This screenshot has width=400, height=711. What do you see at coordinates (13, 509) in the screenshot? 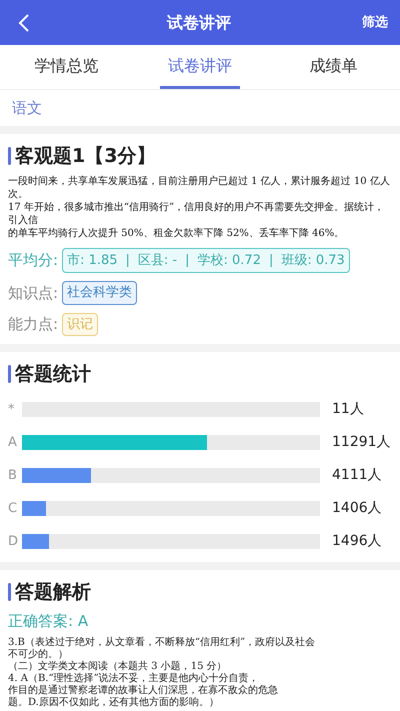
I see `option-label: C` at bounding box center [13, 509].